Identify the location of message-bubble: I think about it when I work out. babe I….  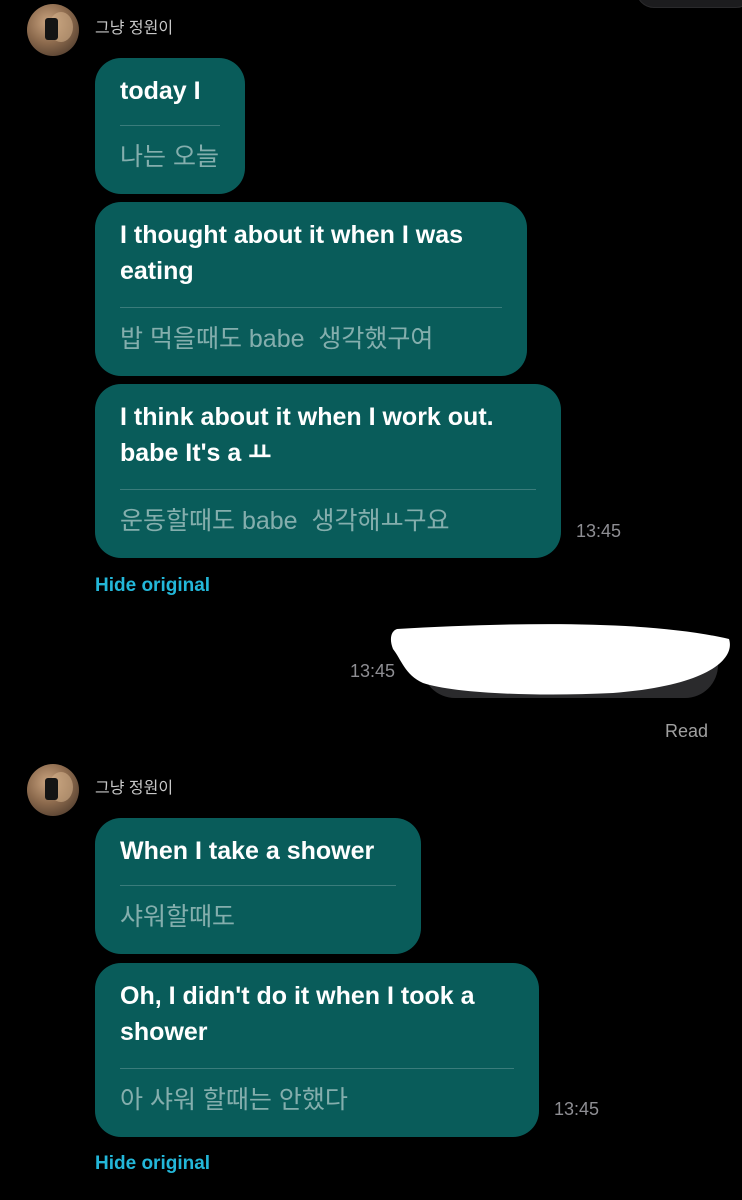
(328, 471).